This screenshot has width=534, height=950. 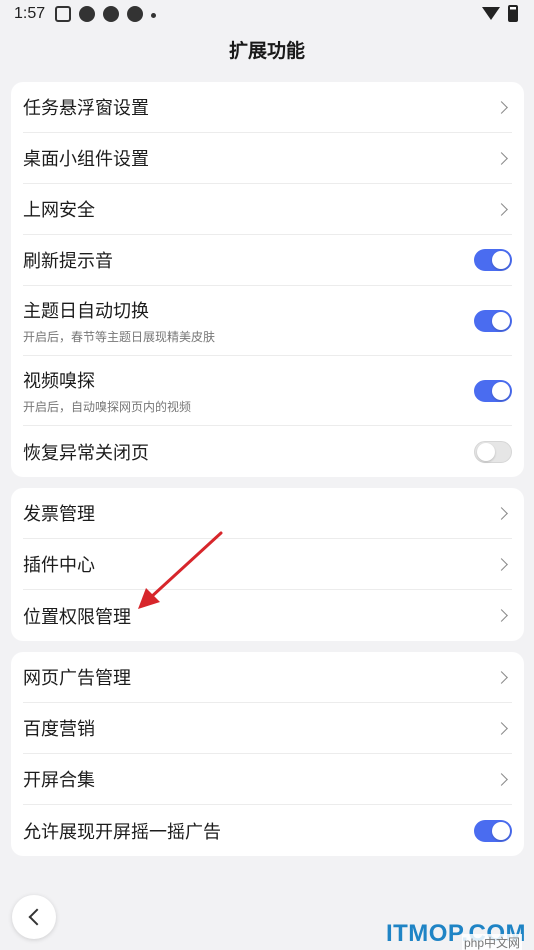 I want to click on group1-row-4: 主题日自动切换开启后，春节等主题日展现精美皮肤, so click(x=267, y=321).